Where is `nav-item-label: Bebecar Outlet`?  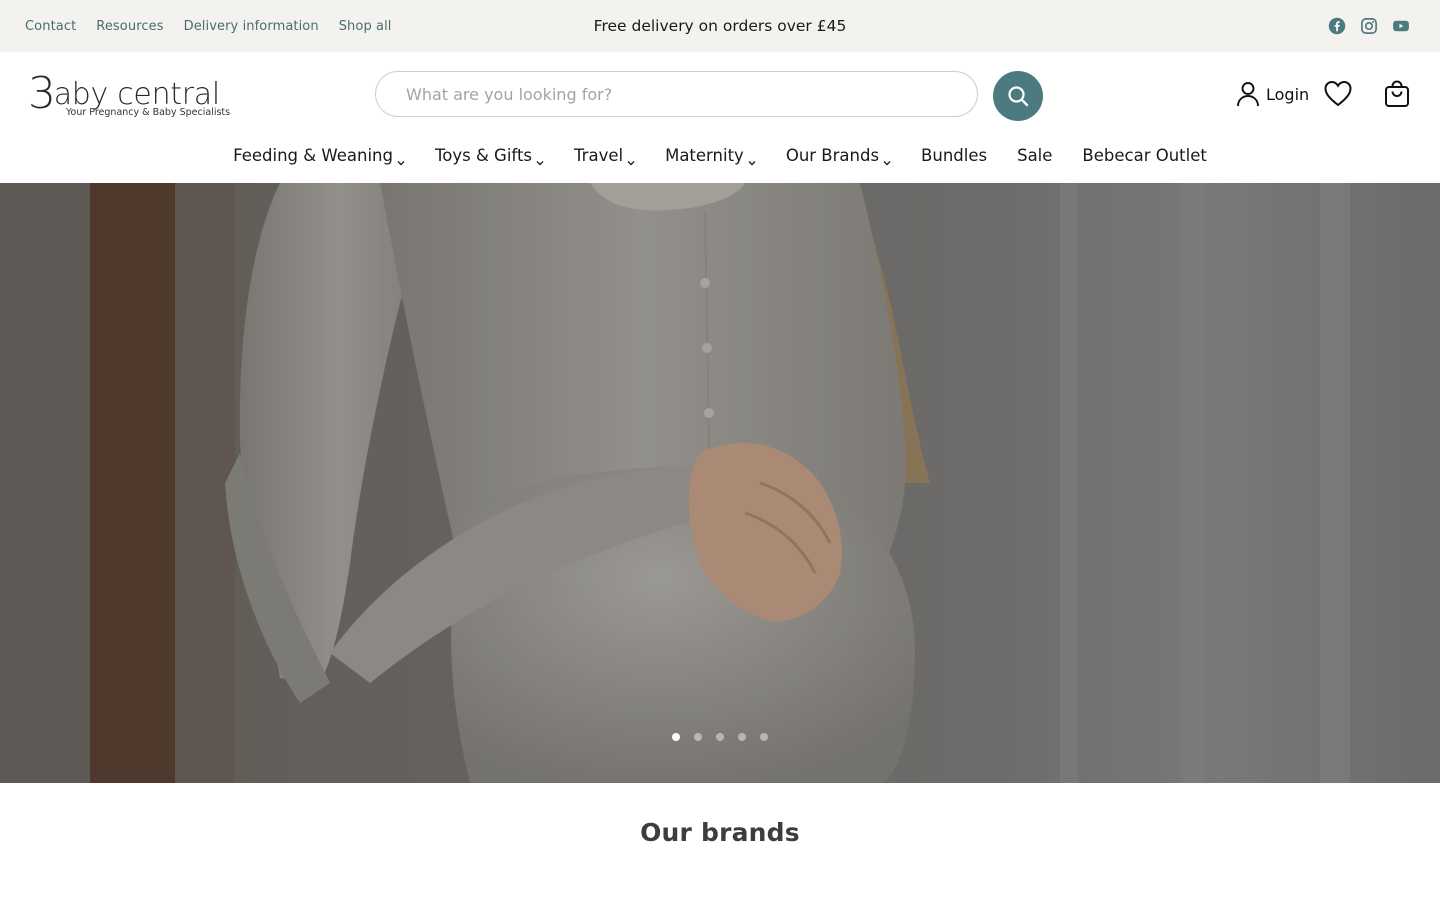 nav-item-label: Bebecar Outlet is located at coordinates (1144, 155).